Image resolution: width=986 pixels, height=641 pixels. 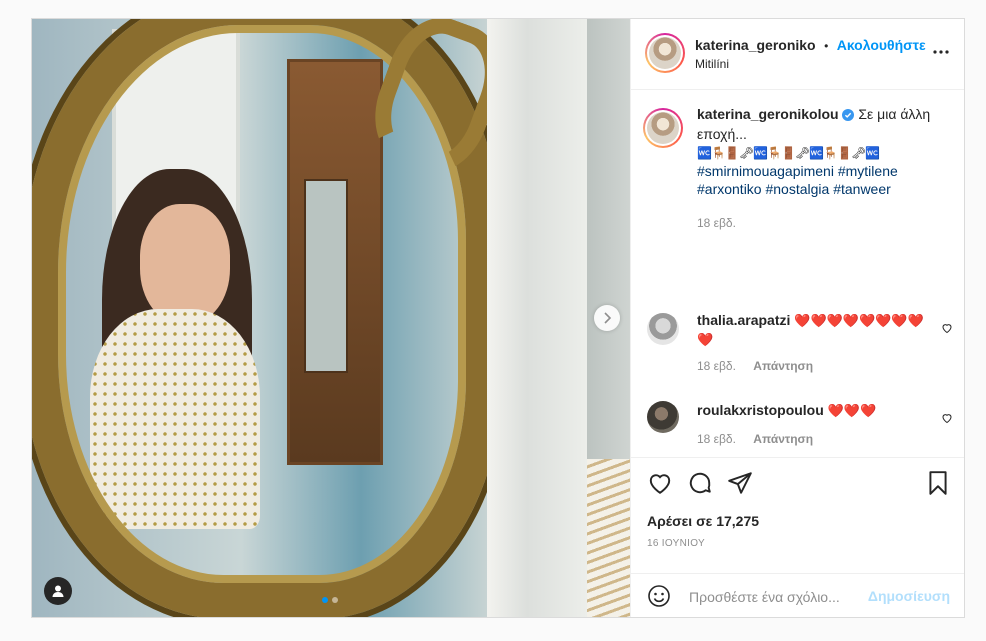 What do you see at coordinates (659, 598) in the screenshot?
I see `emoji-icon` at bounding box center [659, 598].